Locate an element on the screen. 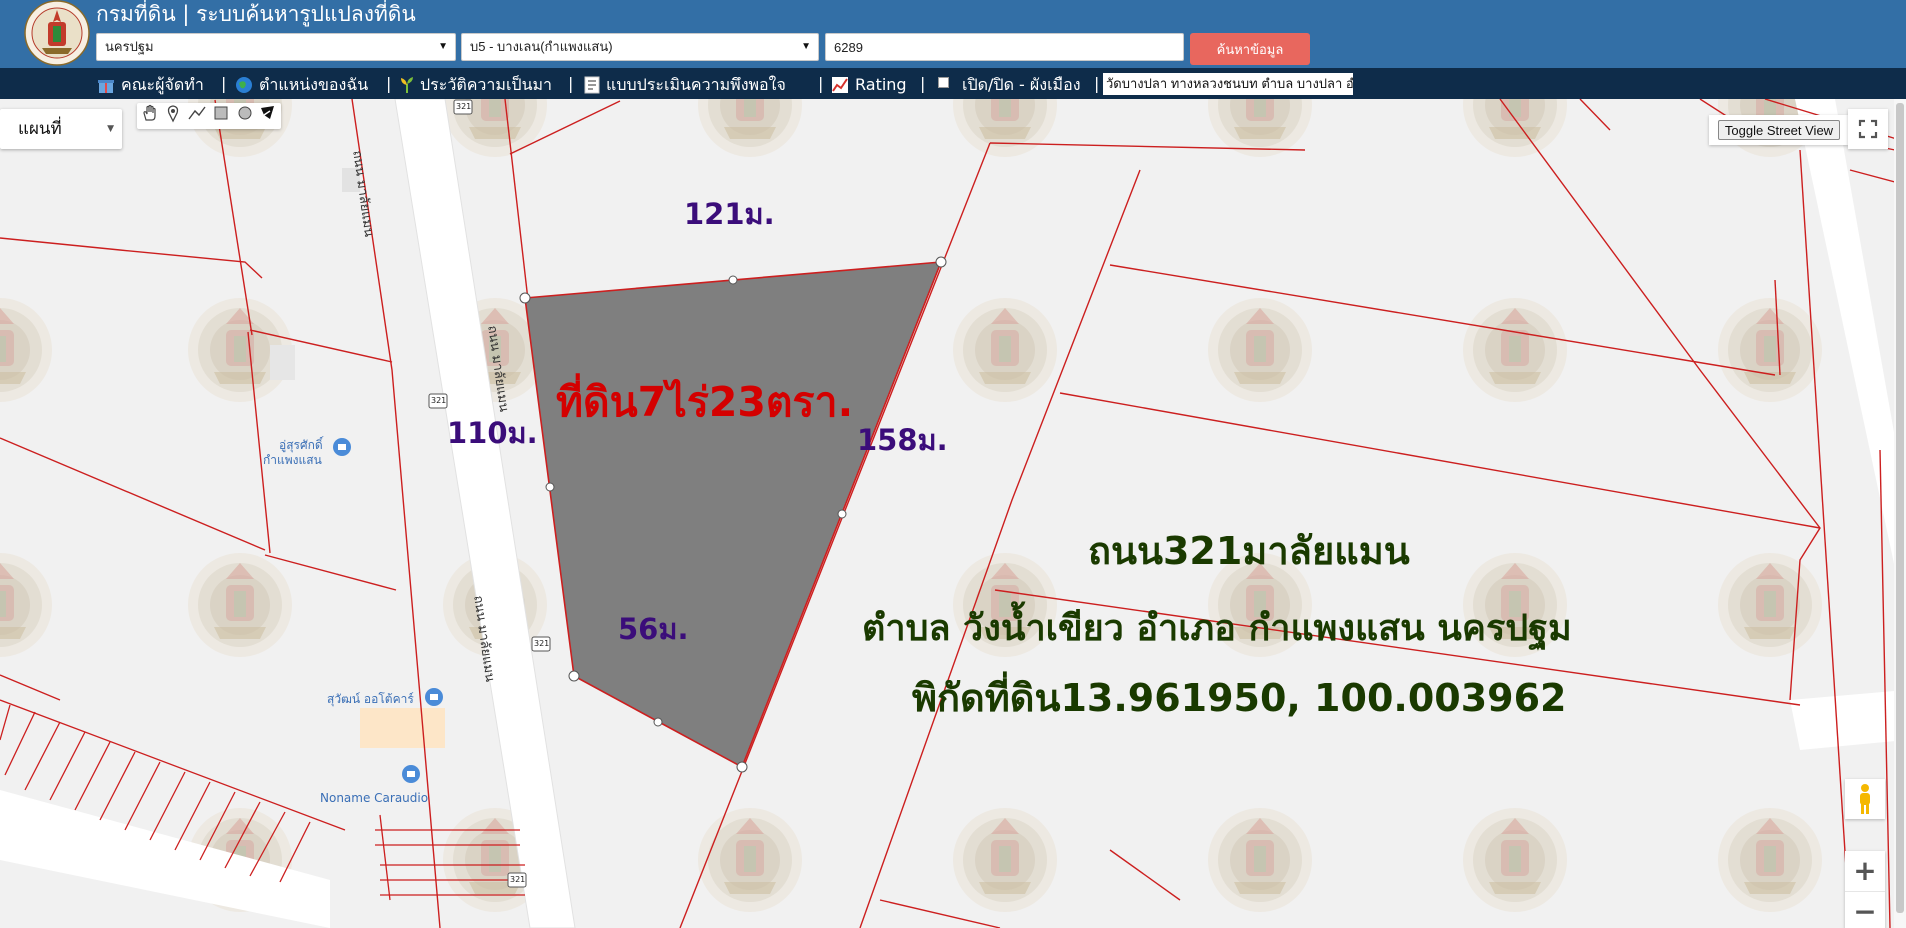 This screenshot has height=928, width=1906. street-view-panel: Toggle Street View is located at coordinates (1778, 130).